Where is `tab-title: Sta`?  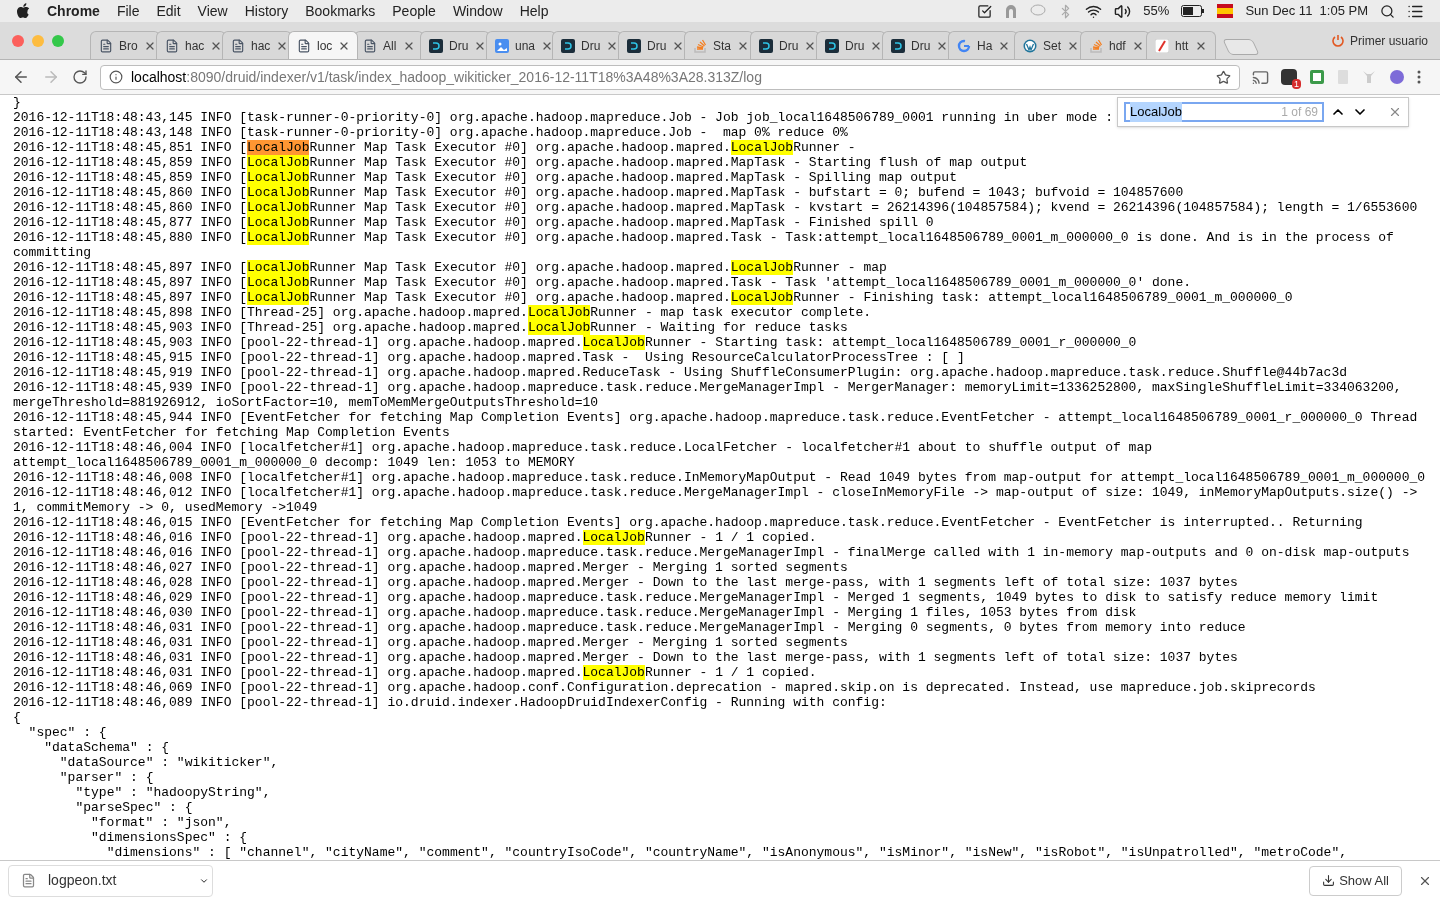
tab-title: Sta is located at coordinates (722, 46).